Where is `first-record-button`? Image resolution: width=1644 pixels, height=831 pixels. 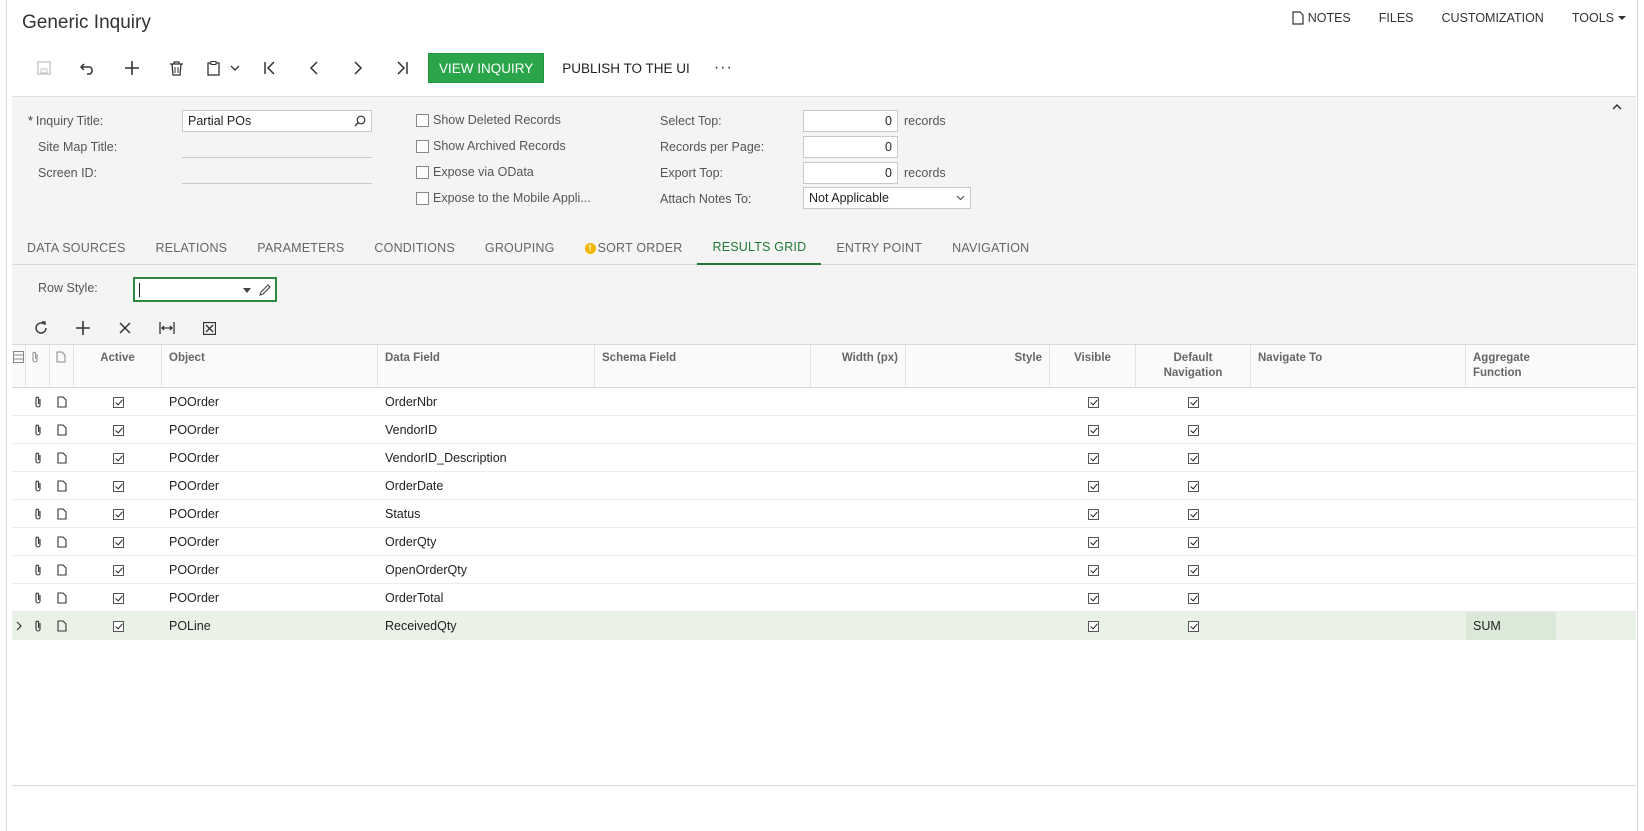 first-record-button is located at coordinates (270, 68).